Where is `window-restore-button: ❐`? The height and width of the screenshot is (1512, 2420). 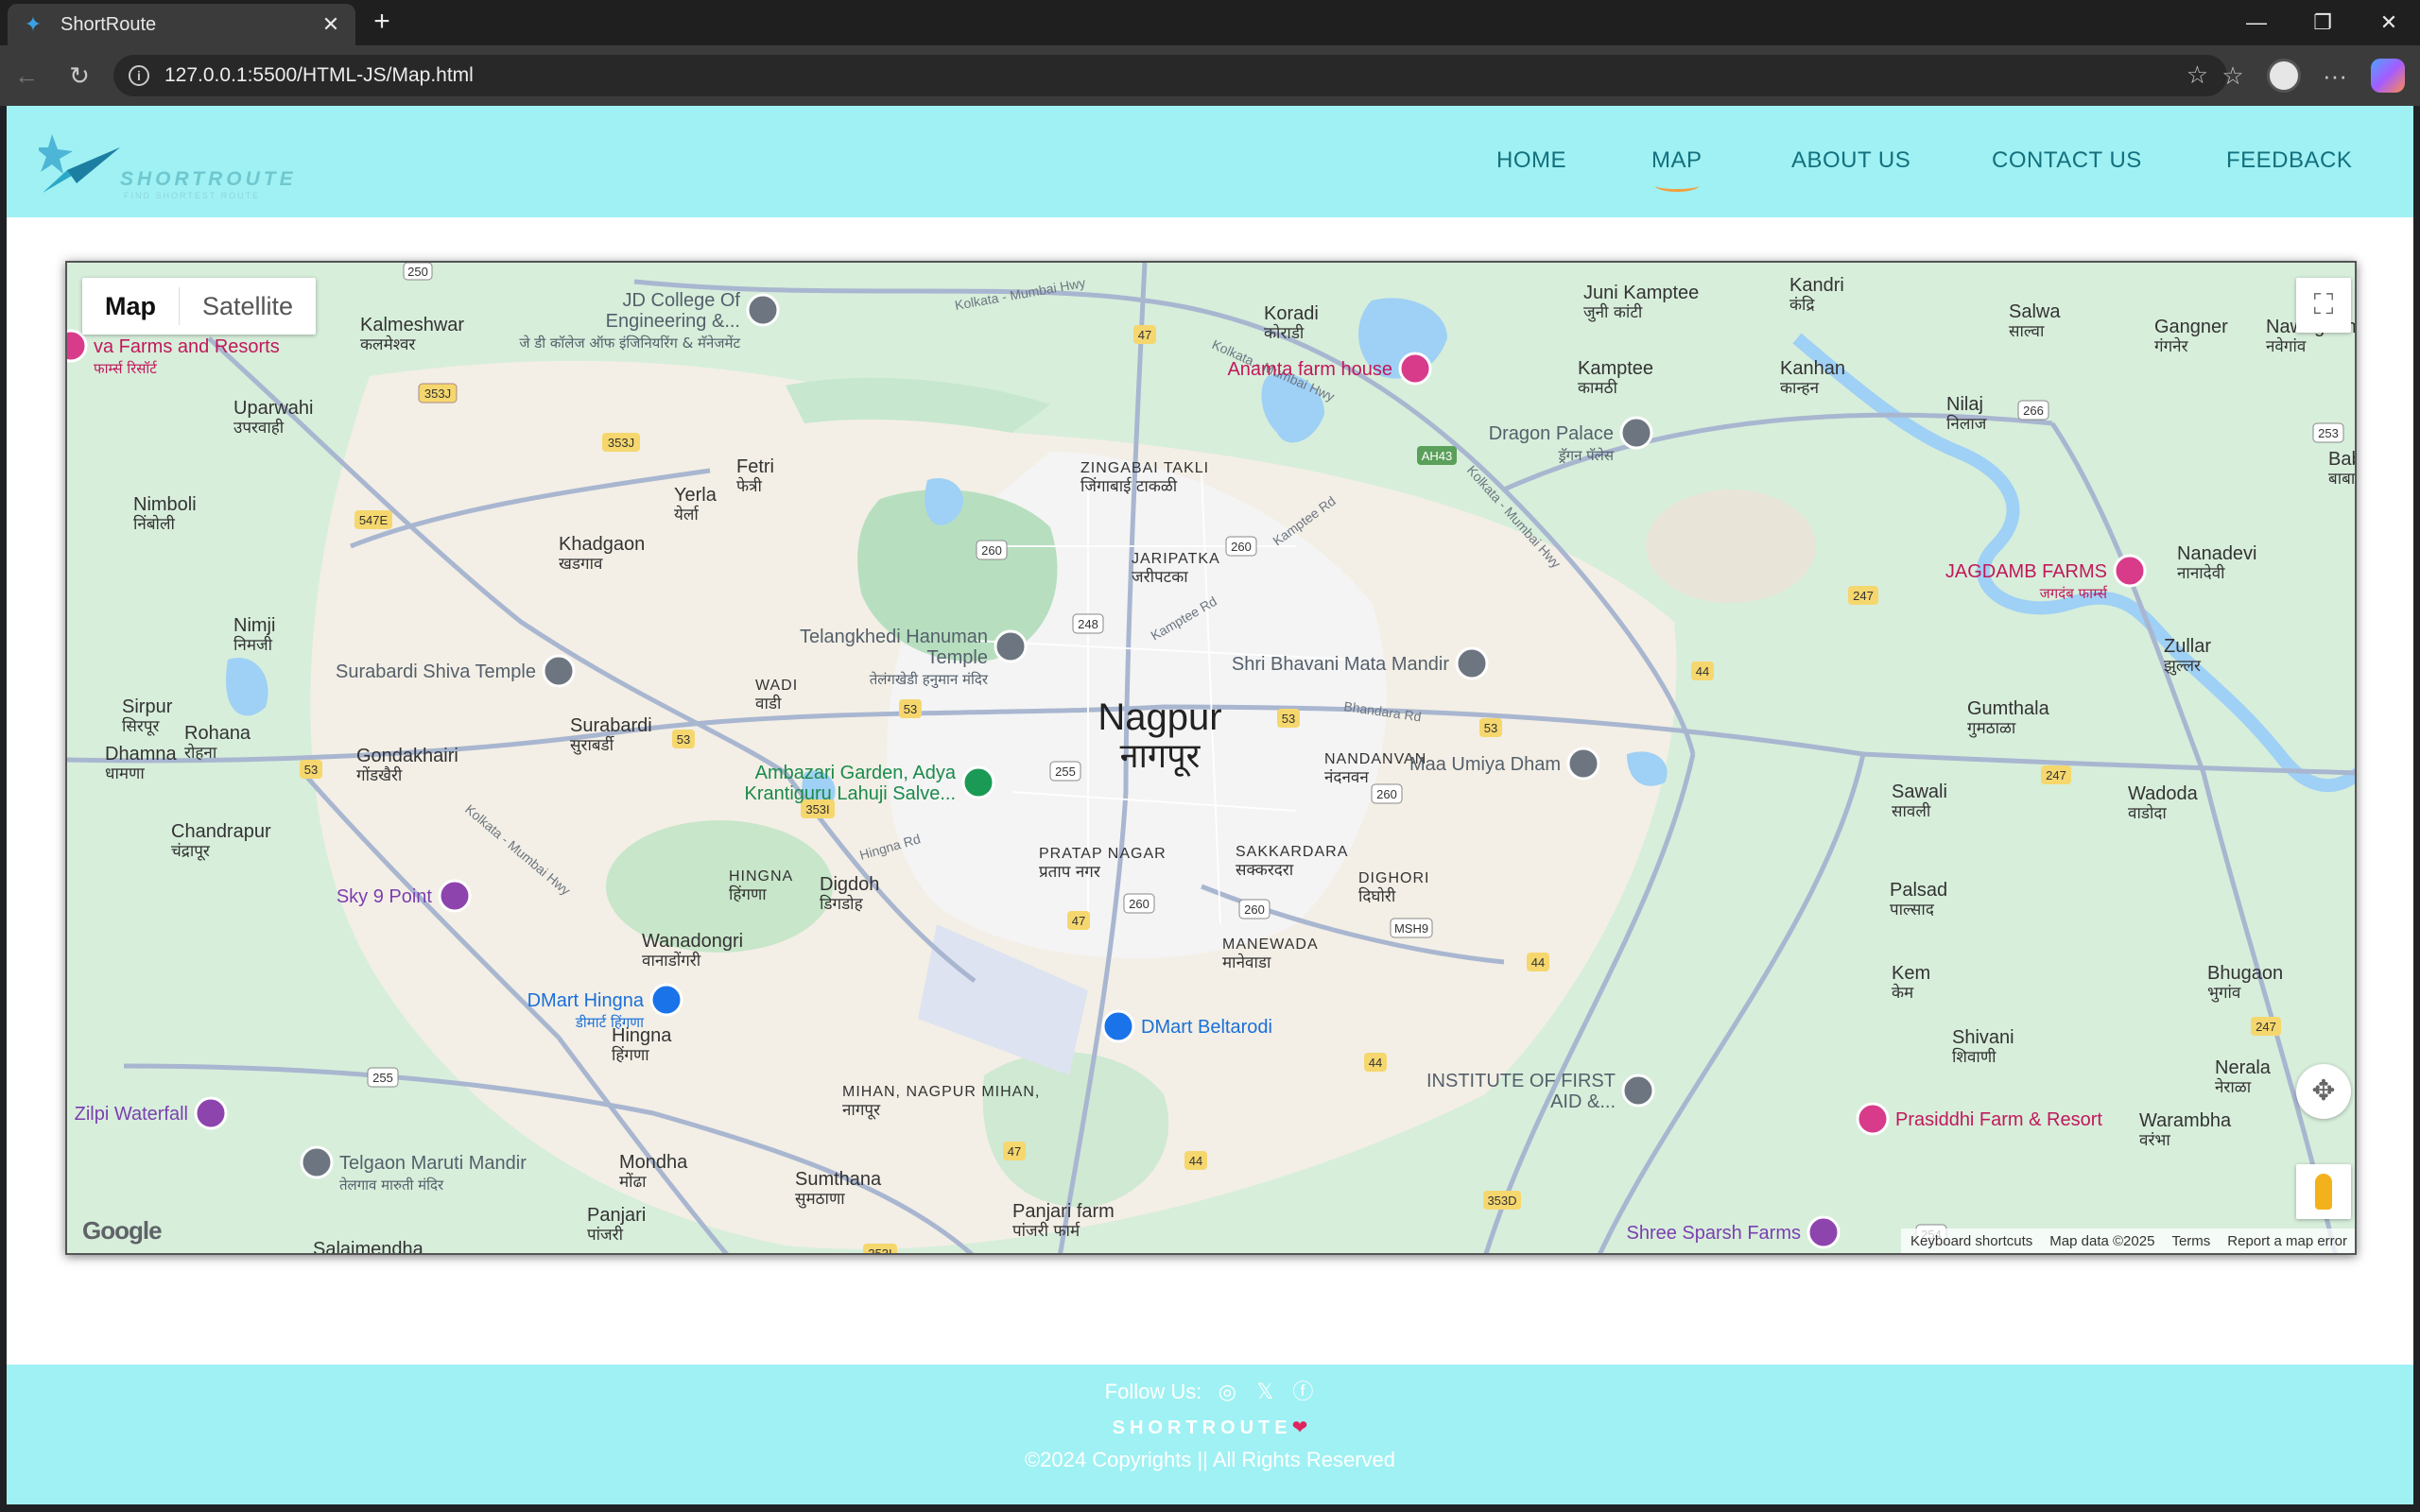 window-restore-button: ❐ is located at coordinates (2322, 22).